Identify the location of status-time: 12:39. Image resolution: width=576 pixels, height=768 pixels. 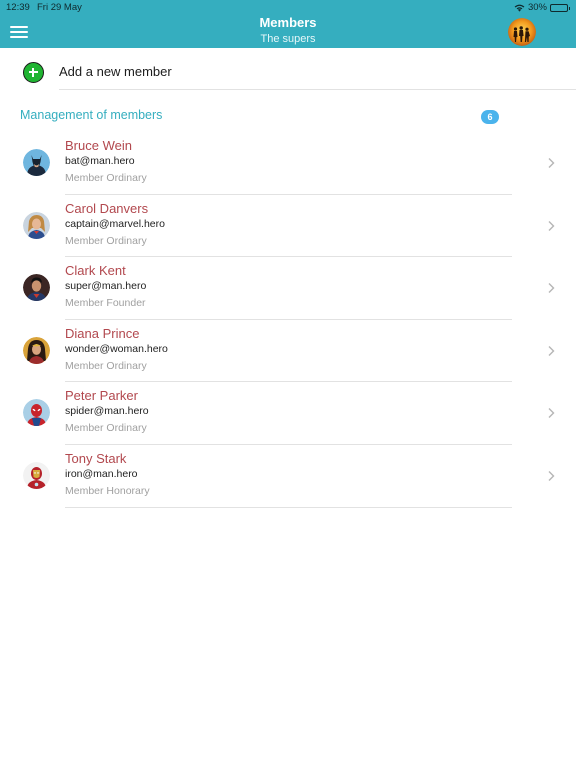
(18, 7).